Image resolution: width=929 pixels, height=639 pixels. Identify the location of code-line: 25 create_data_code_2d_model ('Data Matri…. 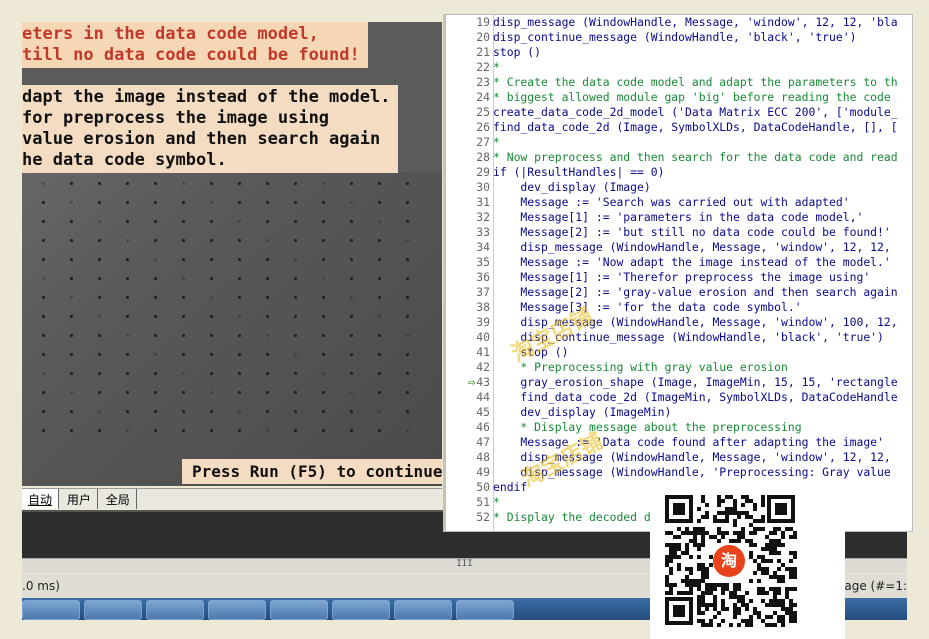
(679, 112).